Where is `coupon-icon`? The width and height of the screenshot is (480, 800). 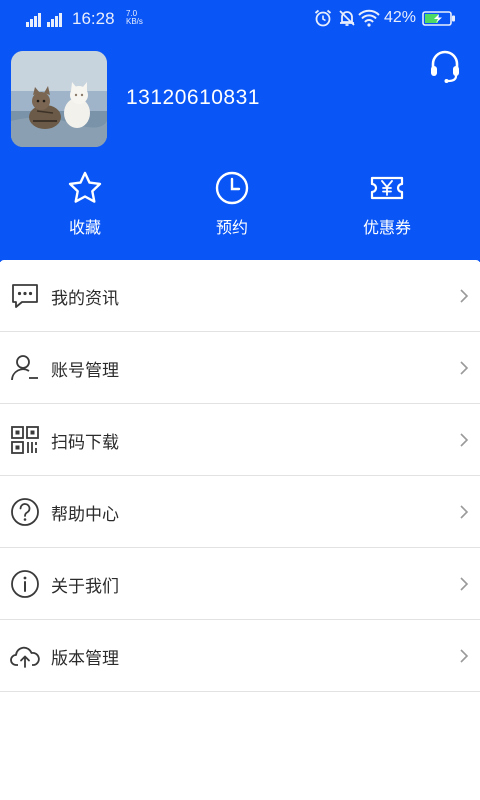
coupon-icon is located at coordinates (387, 188).